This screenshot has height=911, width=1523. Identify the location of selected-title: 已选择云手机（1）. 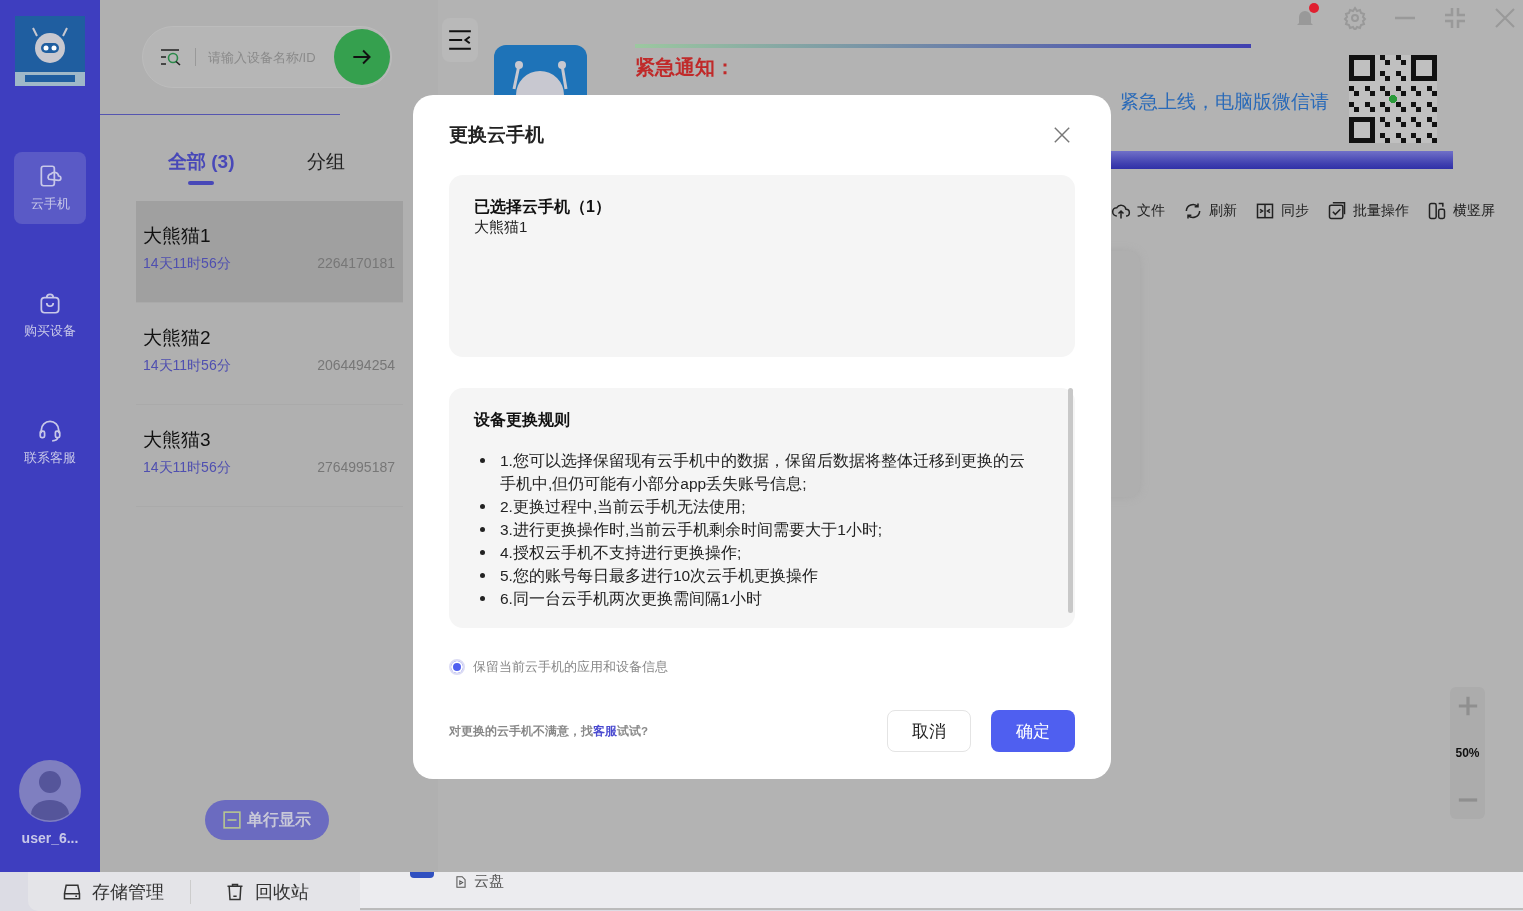
(543, 207).